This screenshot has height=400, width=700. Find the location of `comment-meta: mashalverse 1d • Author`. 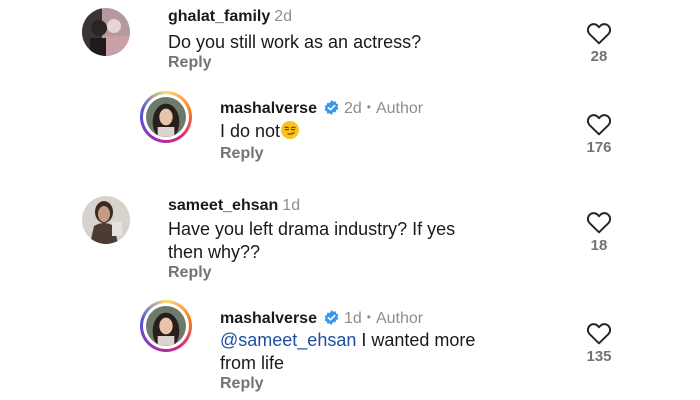

comment-meta: mashalverse 1d • Author is located at coordinates (321, 318).